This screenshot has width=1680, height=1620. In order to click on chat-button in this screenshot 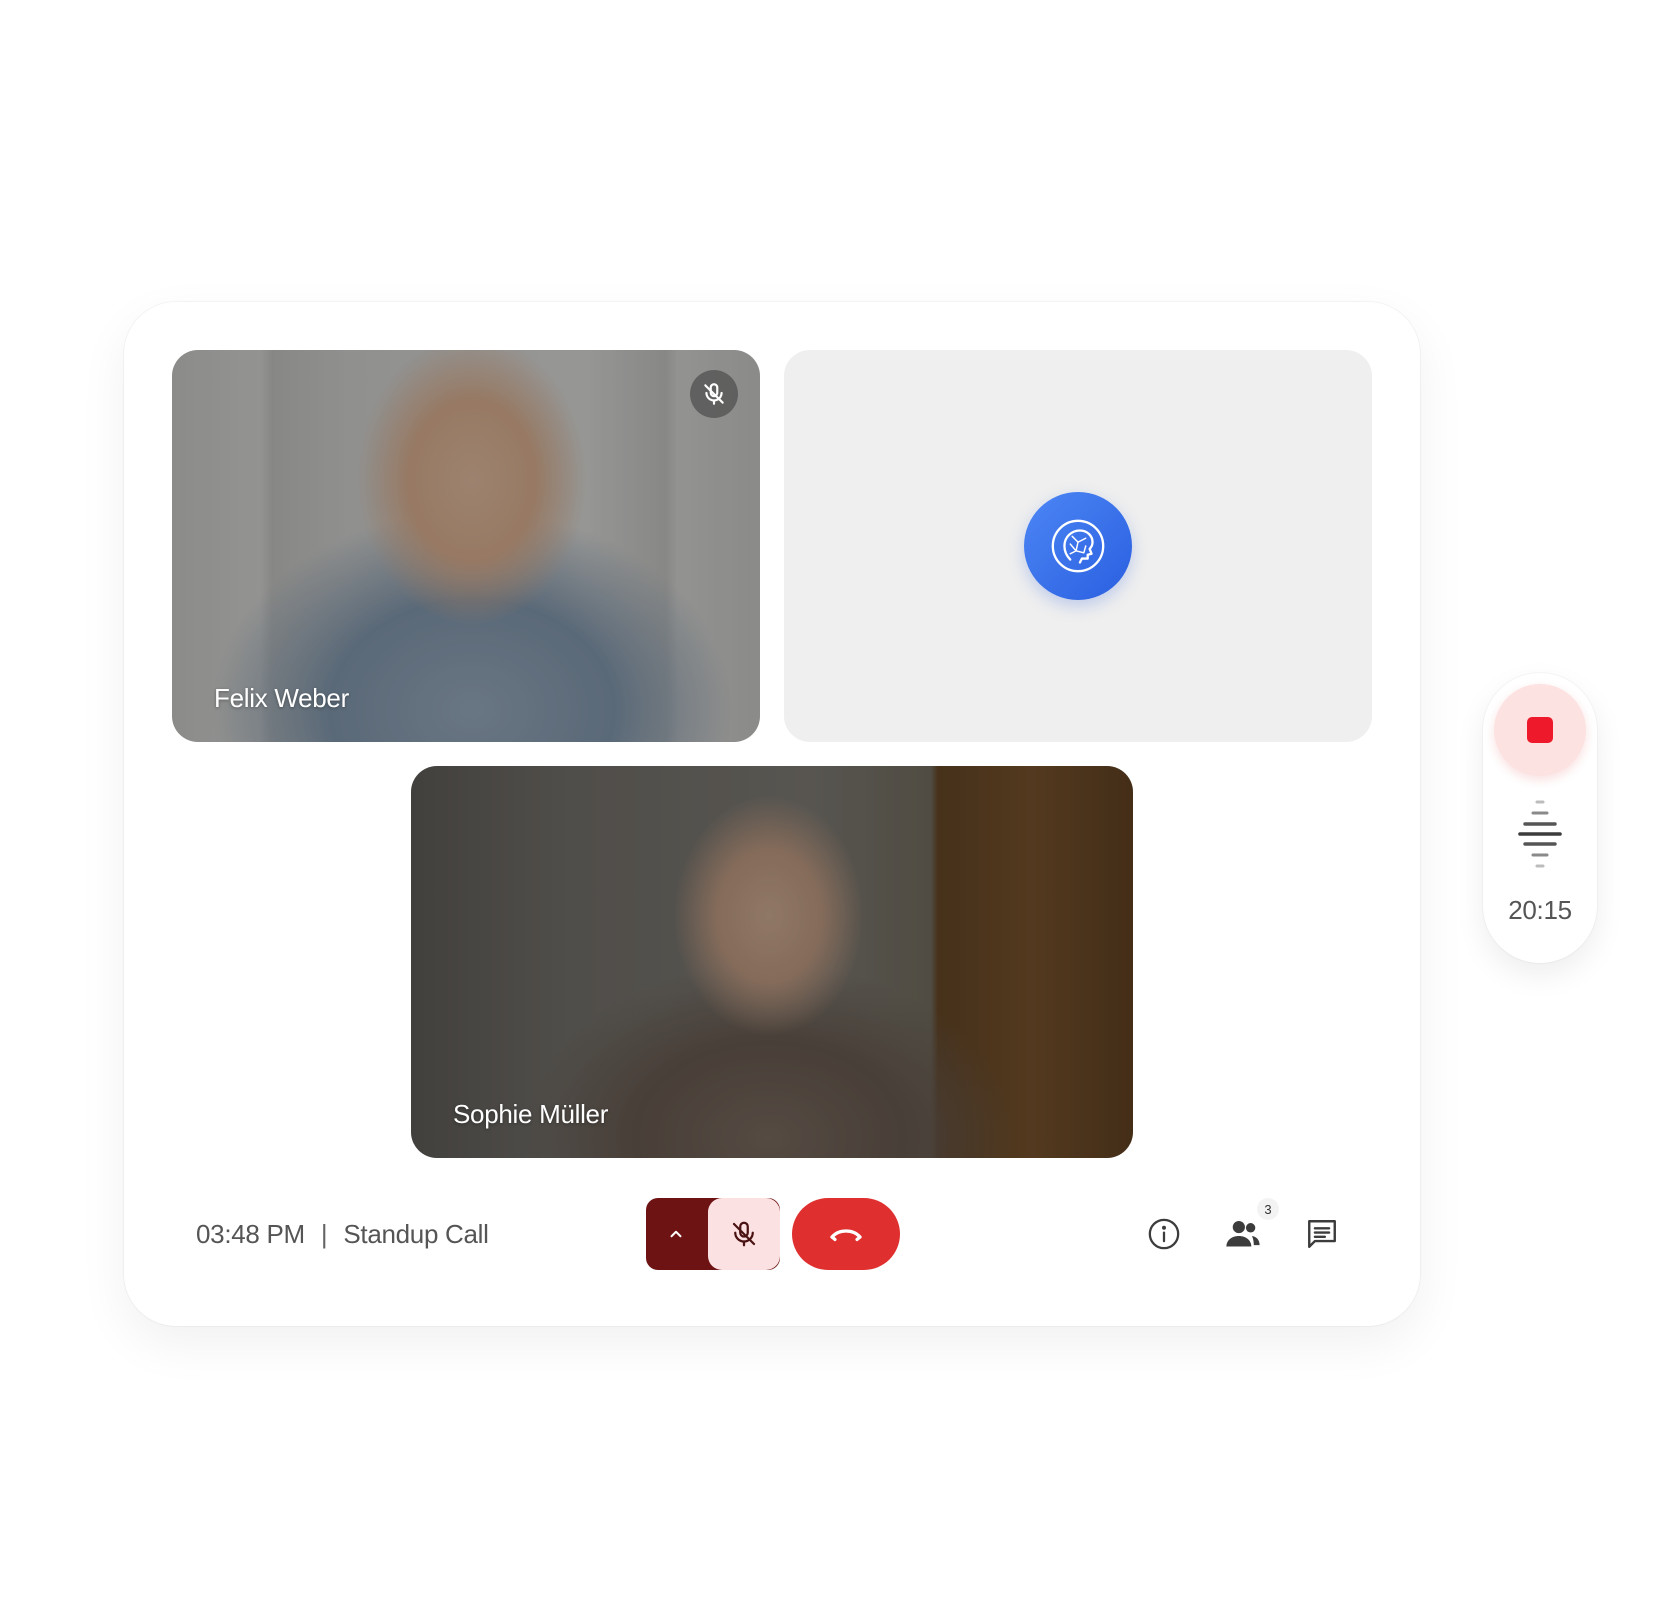, I will do `click(1322, 1234)`.